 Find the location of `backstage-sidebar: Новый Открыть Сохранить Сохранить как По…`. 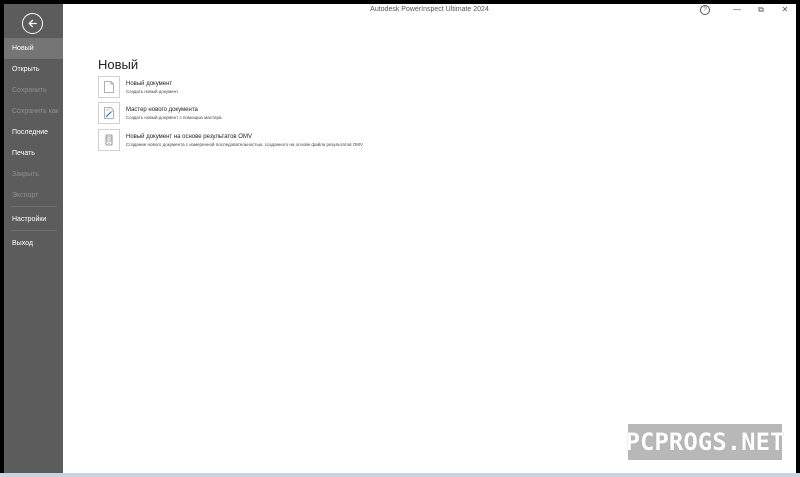

backstage-sidebar: Новый Открыть Сохранить Сохранить как По… is located at coordinates (33, 238).